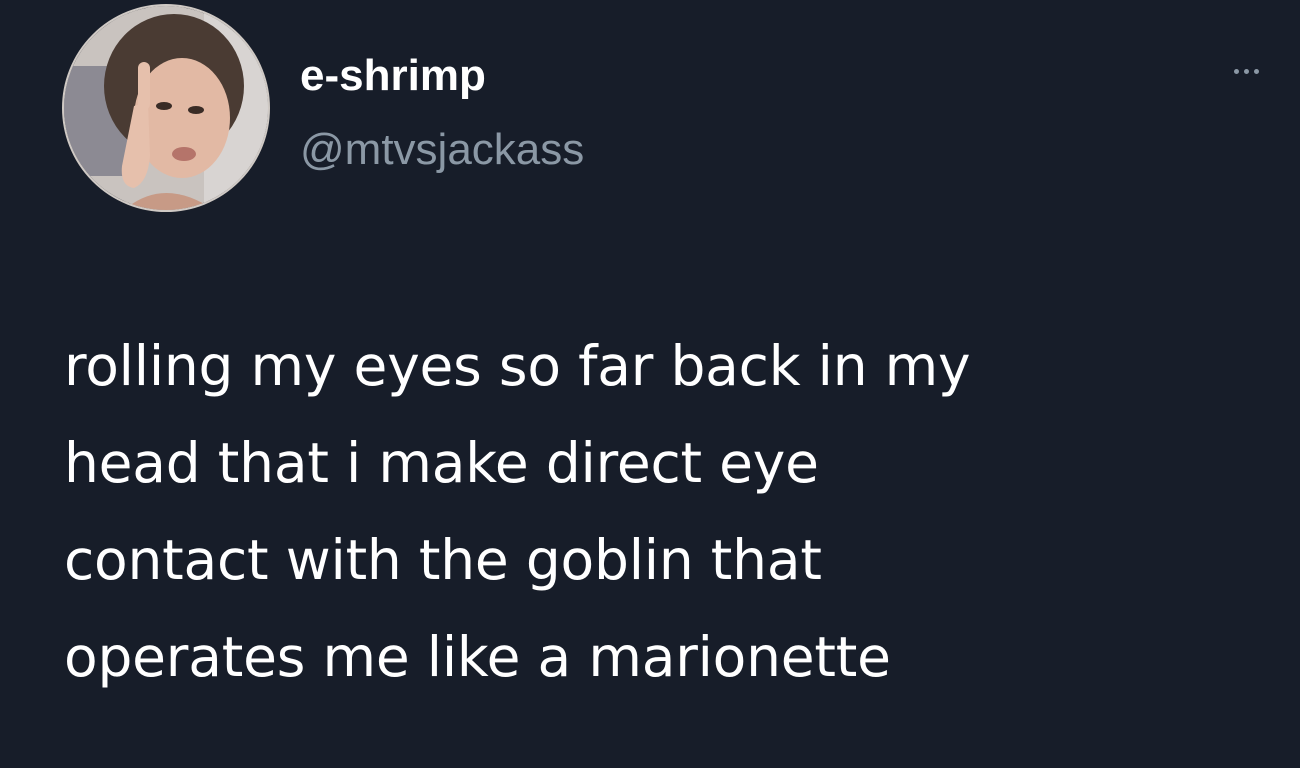 The height and width of the screenshot is (768, 1300). I want to click on more-options-icon, so click(1246, 71).